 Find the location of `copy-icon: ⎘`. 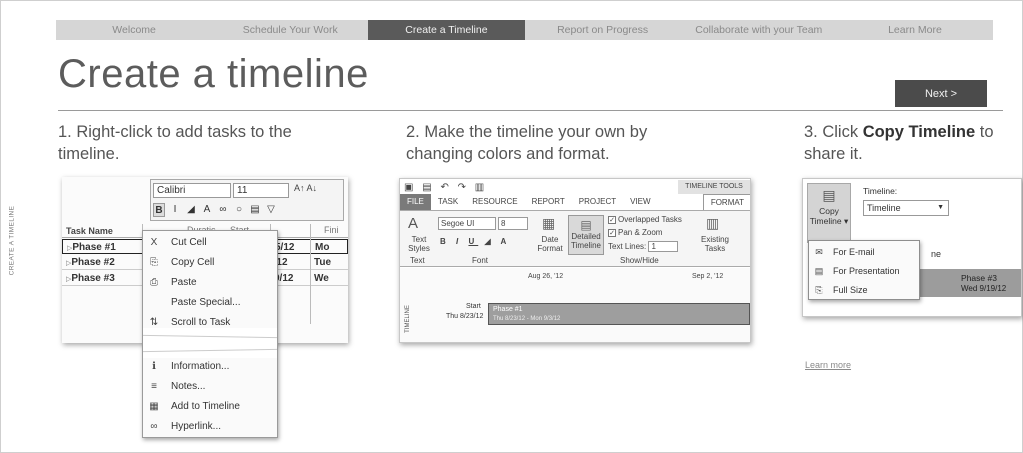

copy-icon: ⎘ is located at coordinates (154, 262).